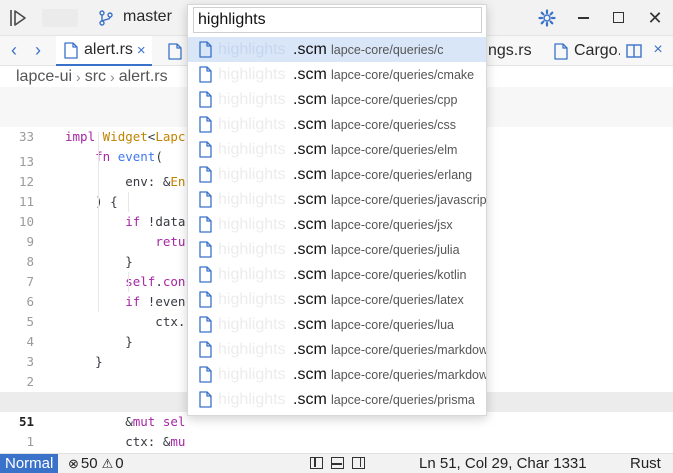  I want to click on palette-result-item: highlights .scm lapce-core/queries/cpp, so click(337, 99).